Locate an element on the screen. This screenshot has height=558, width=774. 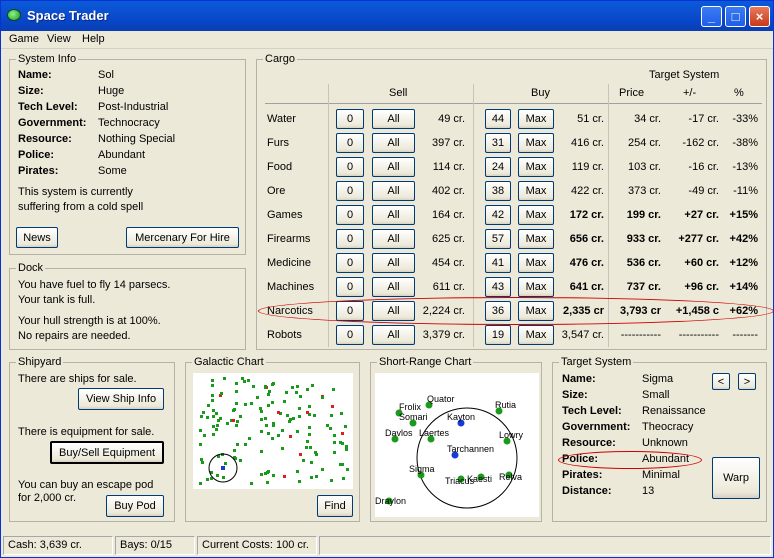
buy-quantity-button: 19 is located at coordinates (498, 335).